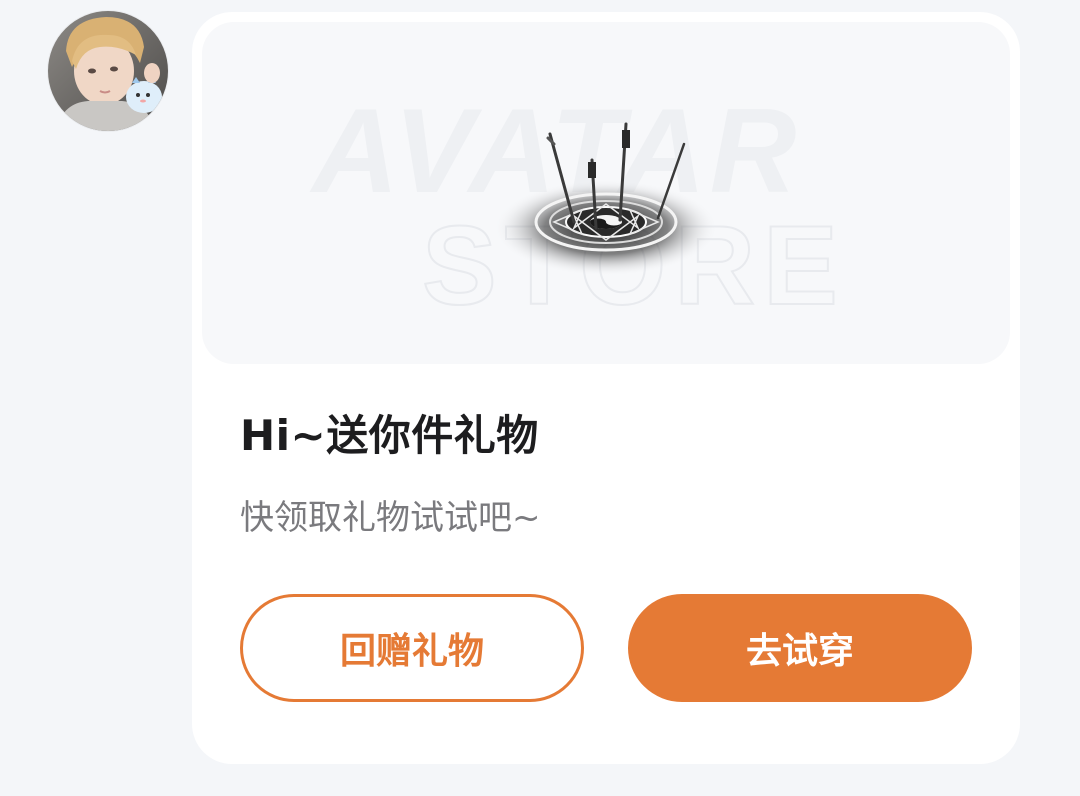 The height and width of the screenshot is (796, 1080). I want to click on gift-subtitle: 快领取礼物试试吧~, so click(390, 518).